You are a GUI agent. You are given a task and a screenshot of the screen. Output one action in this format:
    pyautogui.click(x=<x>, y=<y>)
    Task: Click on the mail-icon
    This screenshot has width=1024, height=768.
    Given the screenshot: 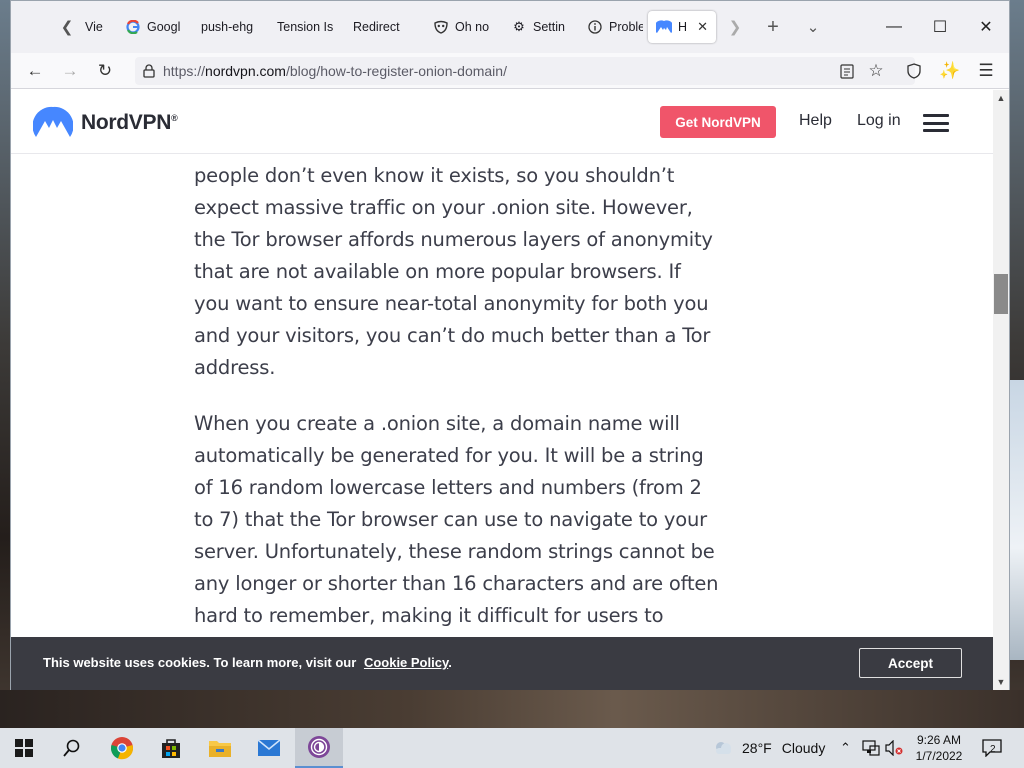 What is the action you would take?
    pyautogui.click(x=269, y=748)
    